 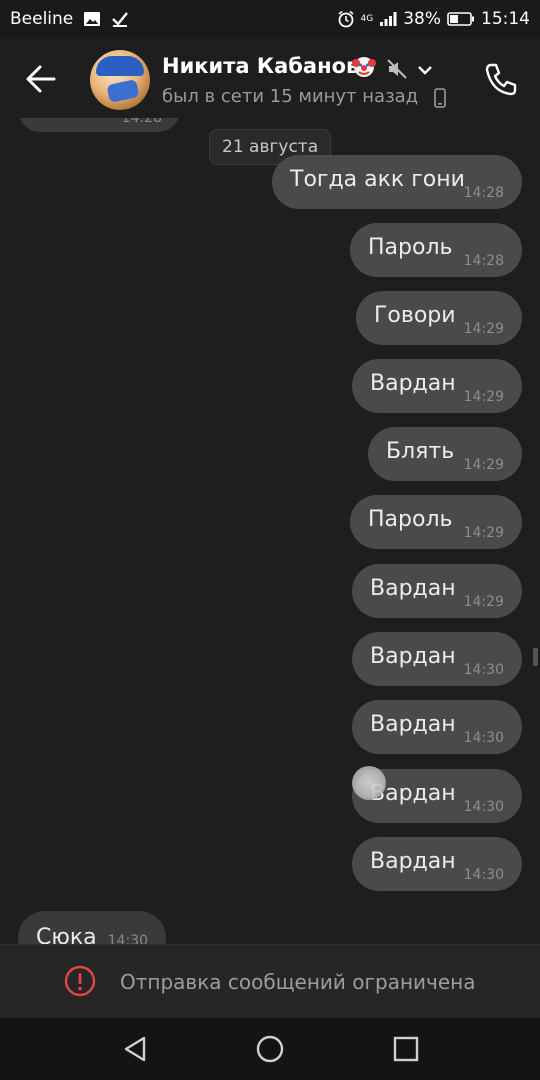 I want to click on scrollbar, so click(x=535, y=657).